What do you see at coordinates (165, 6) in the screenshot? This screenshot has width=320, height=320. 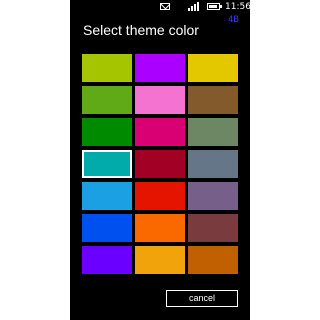 I see `mail-icon` at bounding box center [165, 6].